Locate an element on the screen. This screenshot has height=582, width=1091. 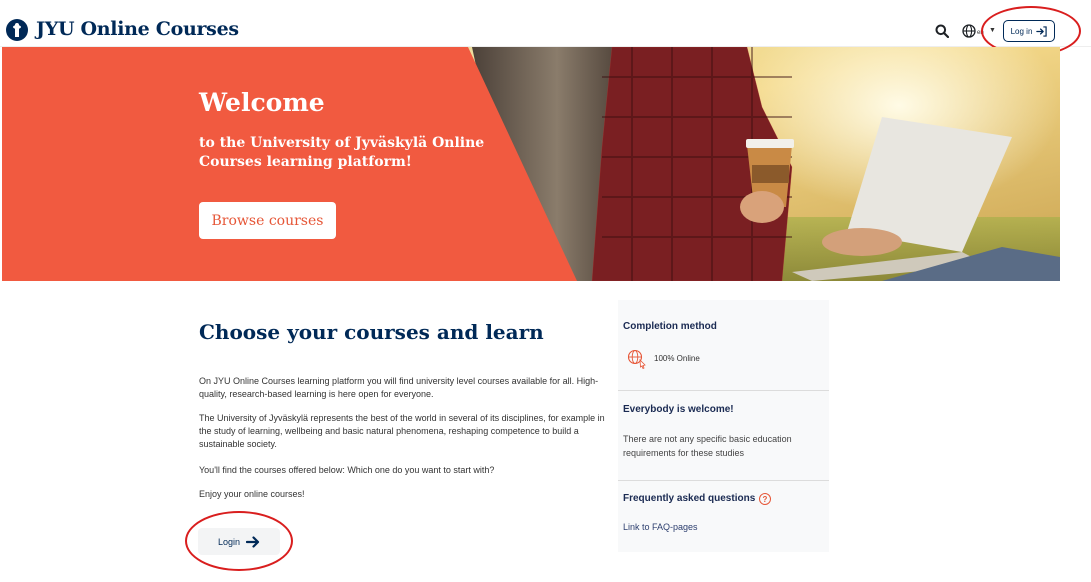
header-login-button: Log in is located at coordinates (1029, 31).